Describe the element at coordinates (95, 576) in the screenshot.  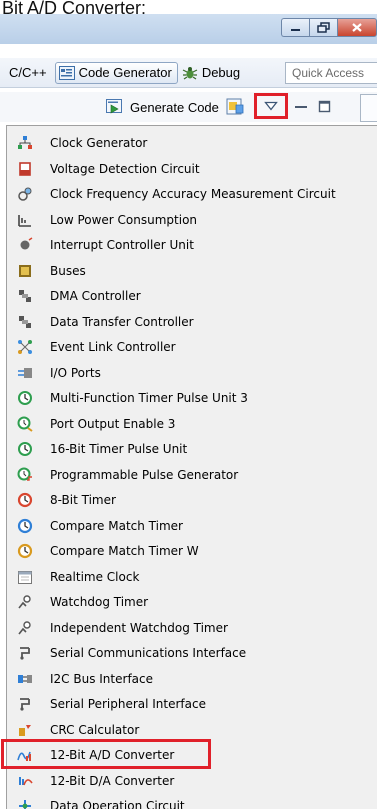
I see `menu-item-label: Realtime Clock` at that location.